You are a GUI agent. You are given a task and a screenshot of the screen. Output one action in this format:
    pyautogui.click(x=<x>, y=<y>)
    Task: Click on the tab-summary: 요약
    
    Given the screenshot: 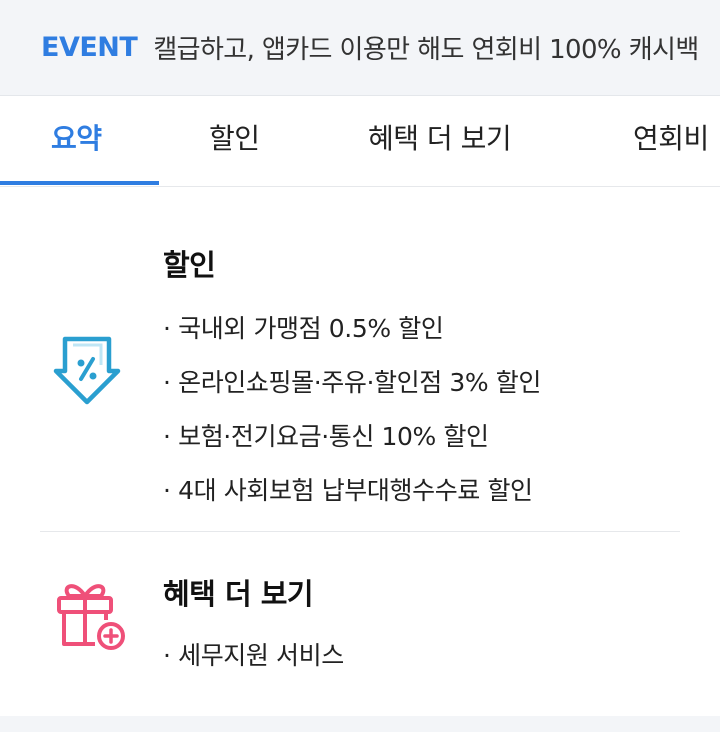 What is the action you would take?
    pyautogui.click(x=76, y=141)
    